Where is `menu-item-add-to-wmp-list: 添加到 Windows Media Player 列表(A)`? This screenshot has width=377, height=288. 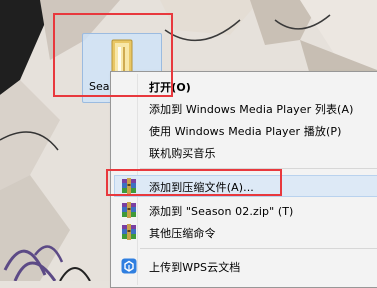
menu-item-add-to-wmp-list: 添加到 Windows Media Player 列表(A) is located at coordinates (245, 108).